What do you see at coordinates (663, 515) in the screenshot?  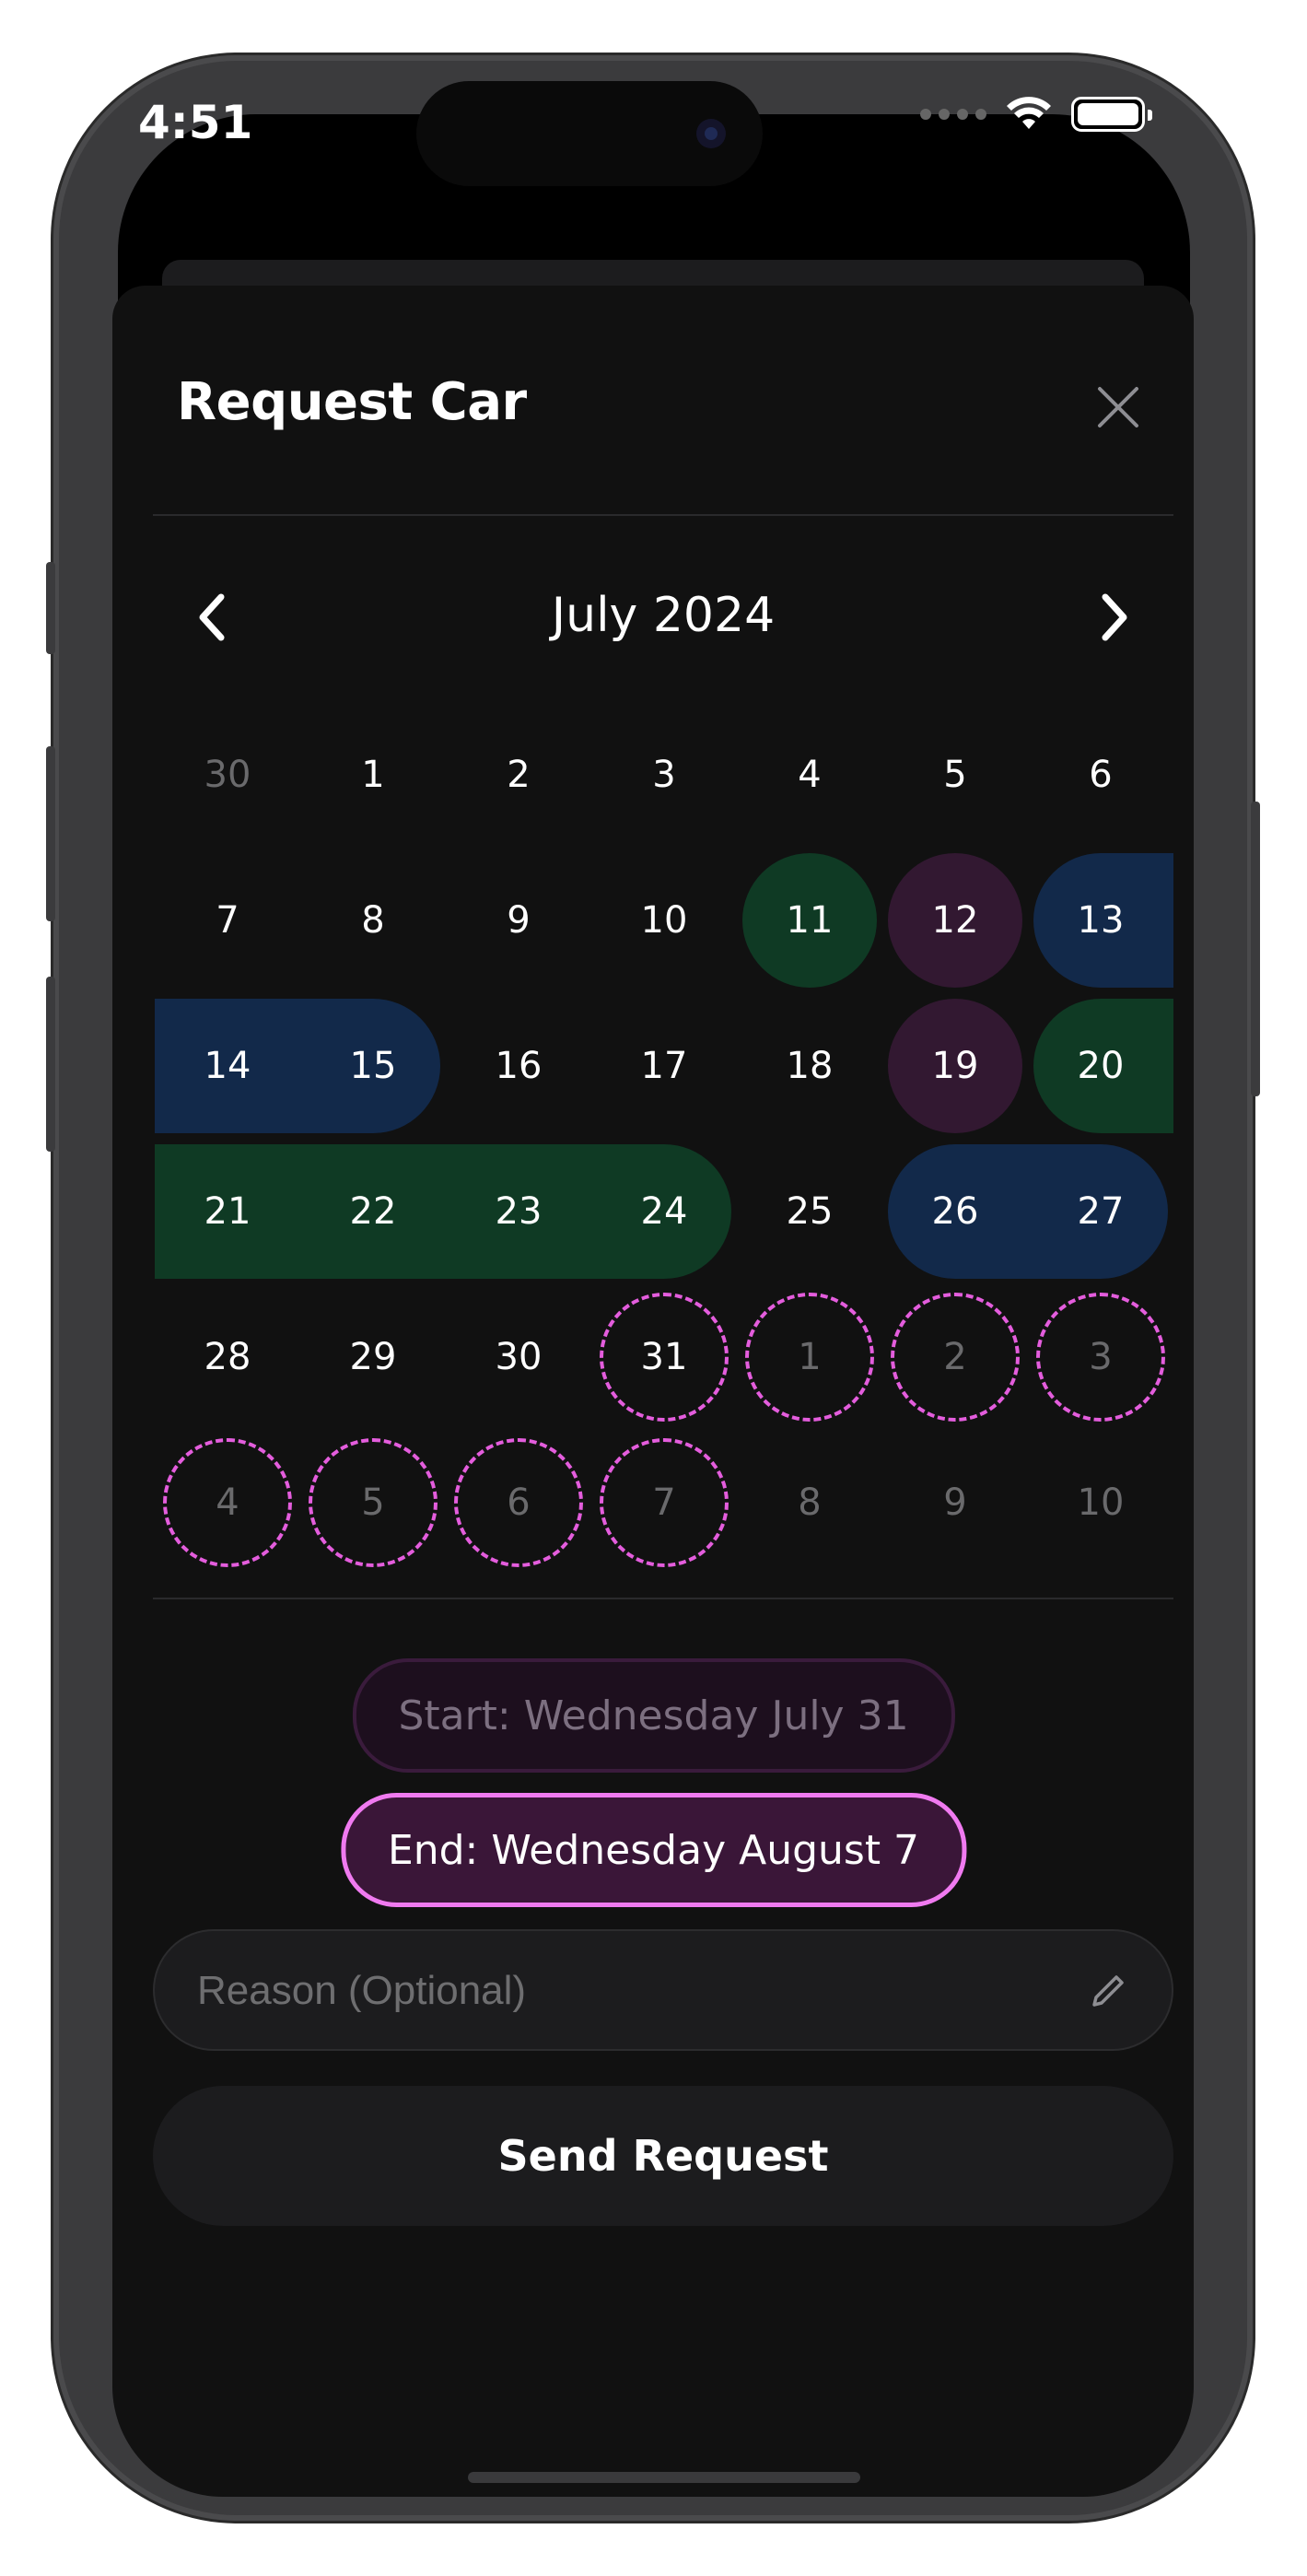 I see `header-divider` at bounding box center [663, 515].